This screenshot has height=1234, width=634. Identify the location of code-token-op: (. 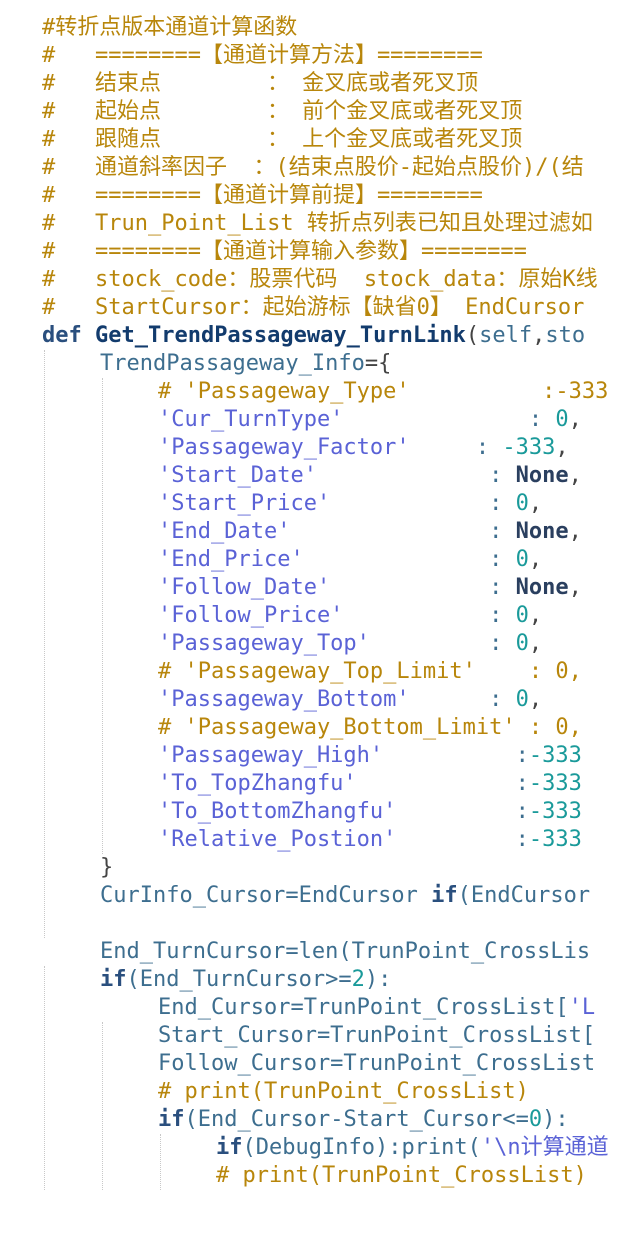
(472, 335).